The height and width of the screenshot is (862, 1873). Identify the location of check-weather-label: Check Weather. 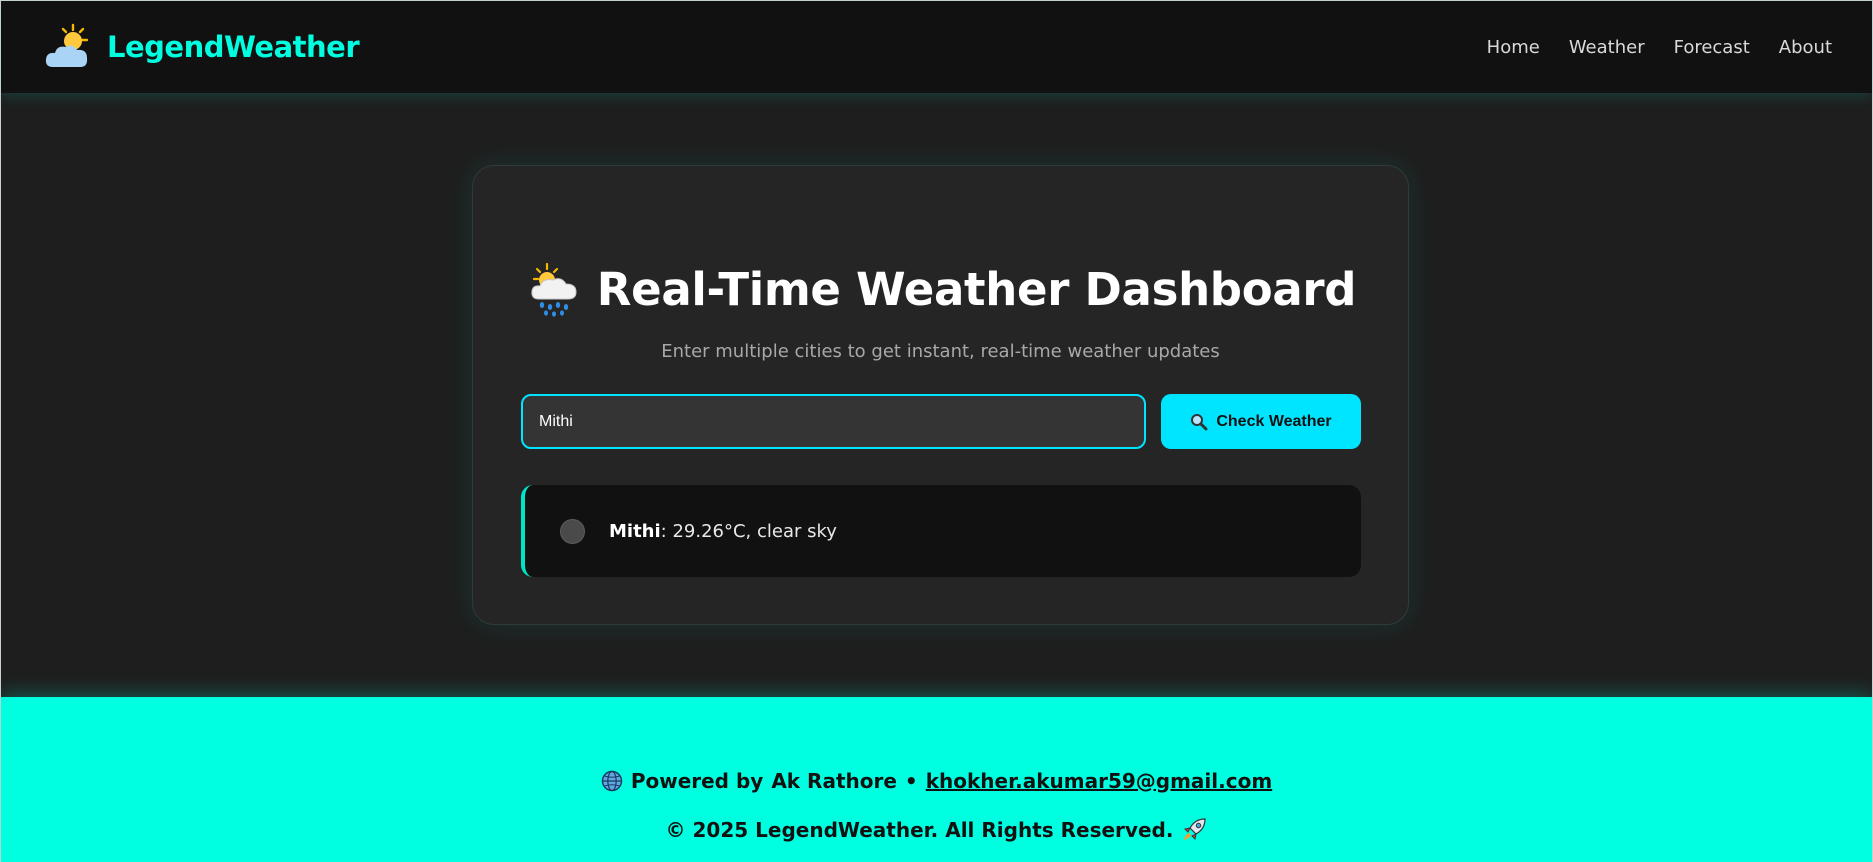
(1274, 421).